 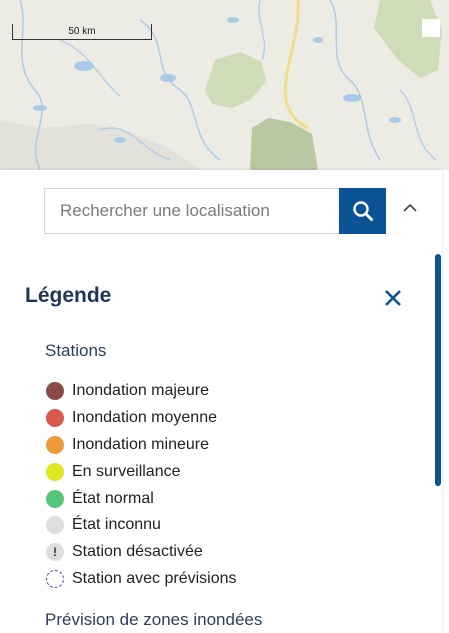 What do you see at coordinates (154, 578) in the screenshot?
I see `legend-item-label: Station avec prévisions` at bounding box center [154, 578].